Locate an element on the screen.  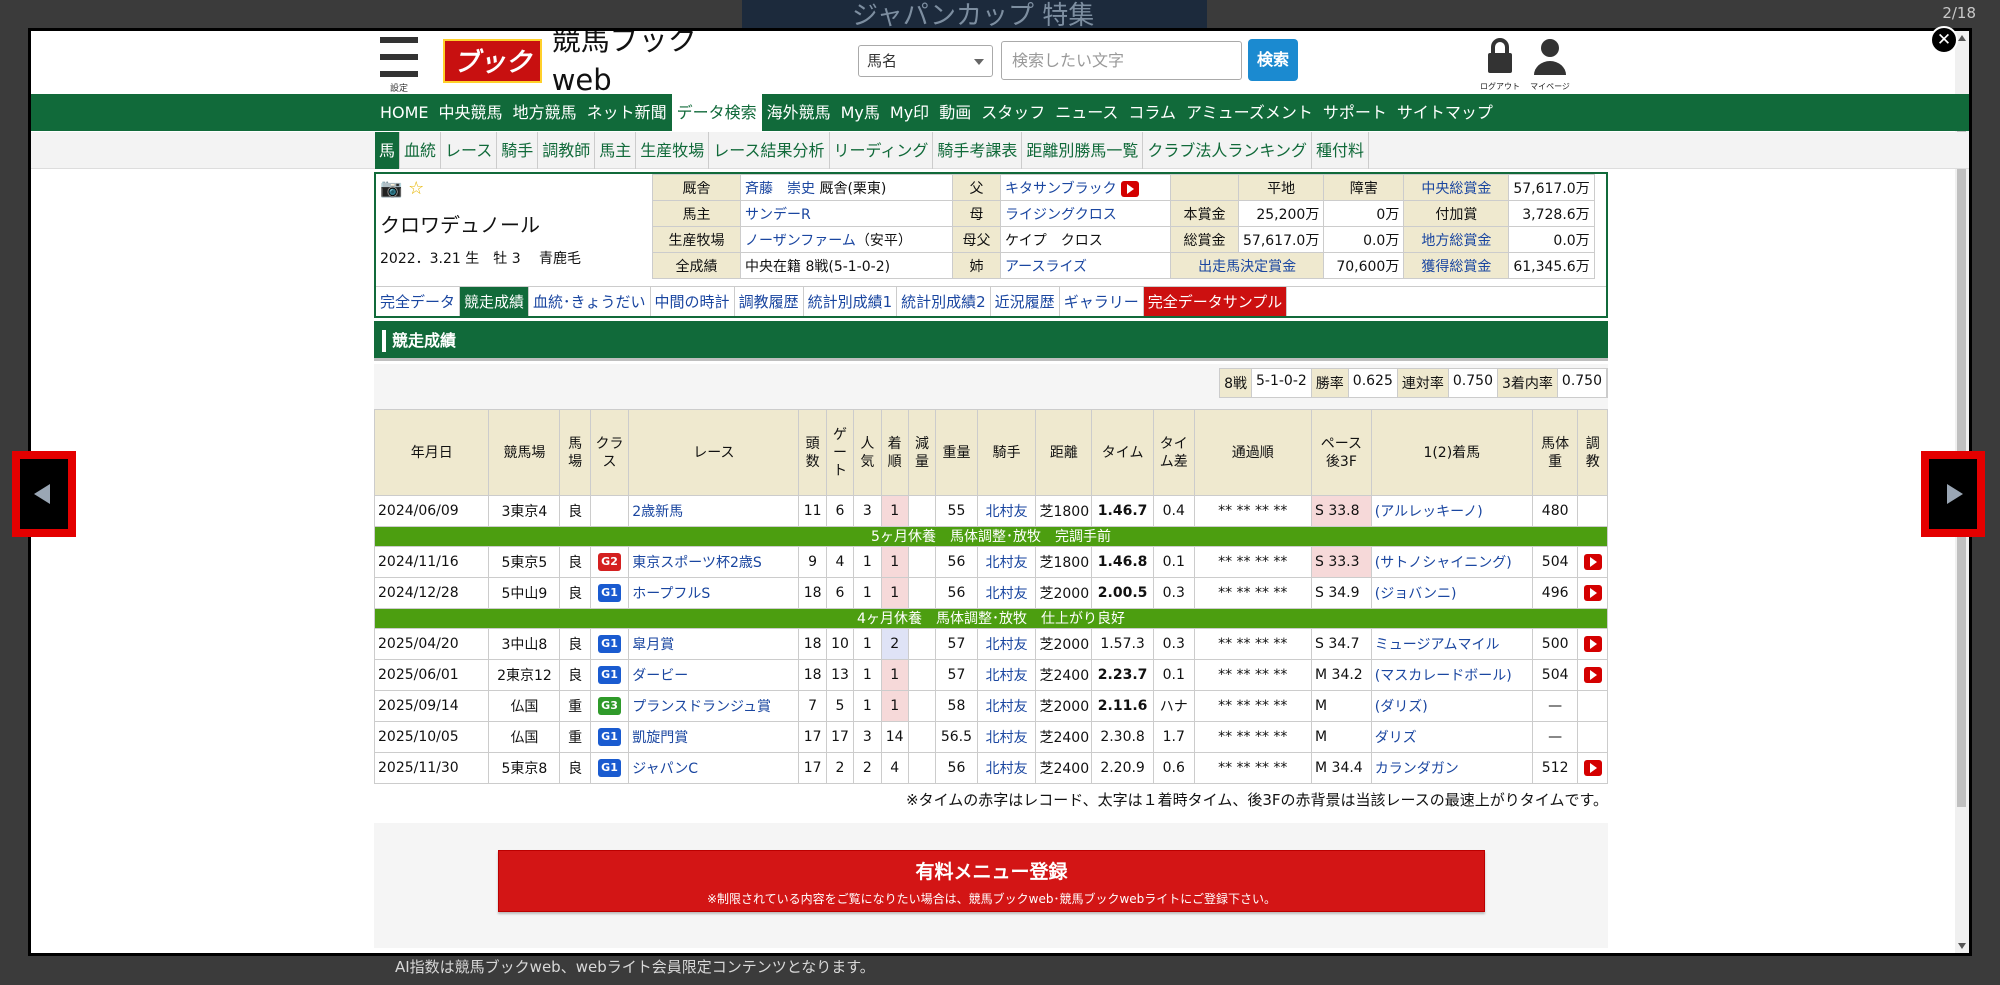
label-qualifying-prize: 出走馬決定賞金 is located at coordinates (1247, 265).